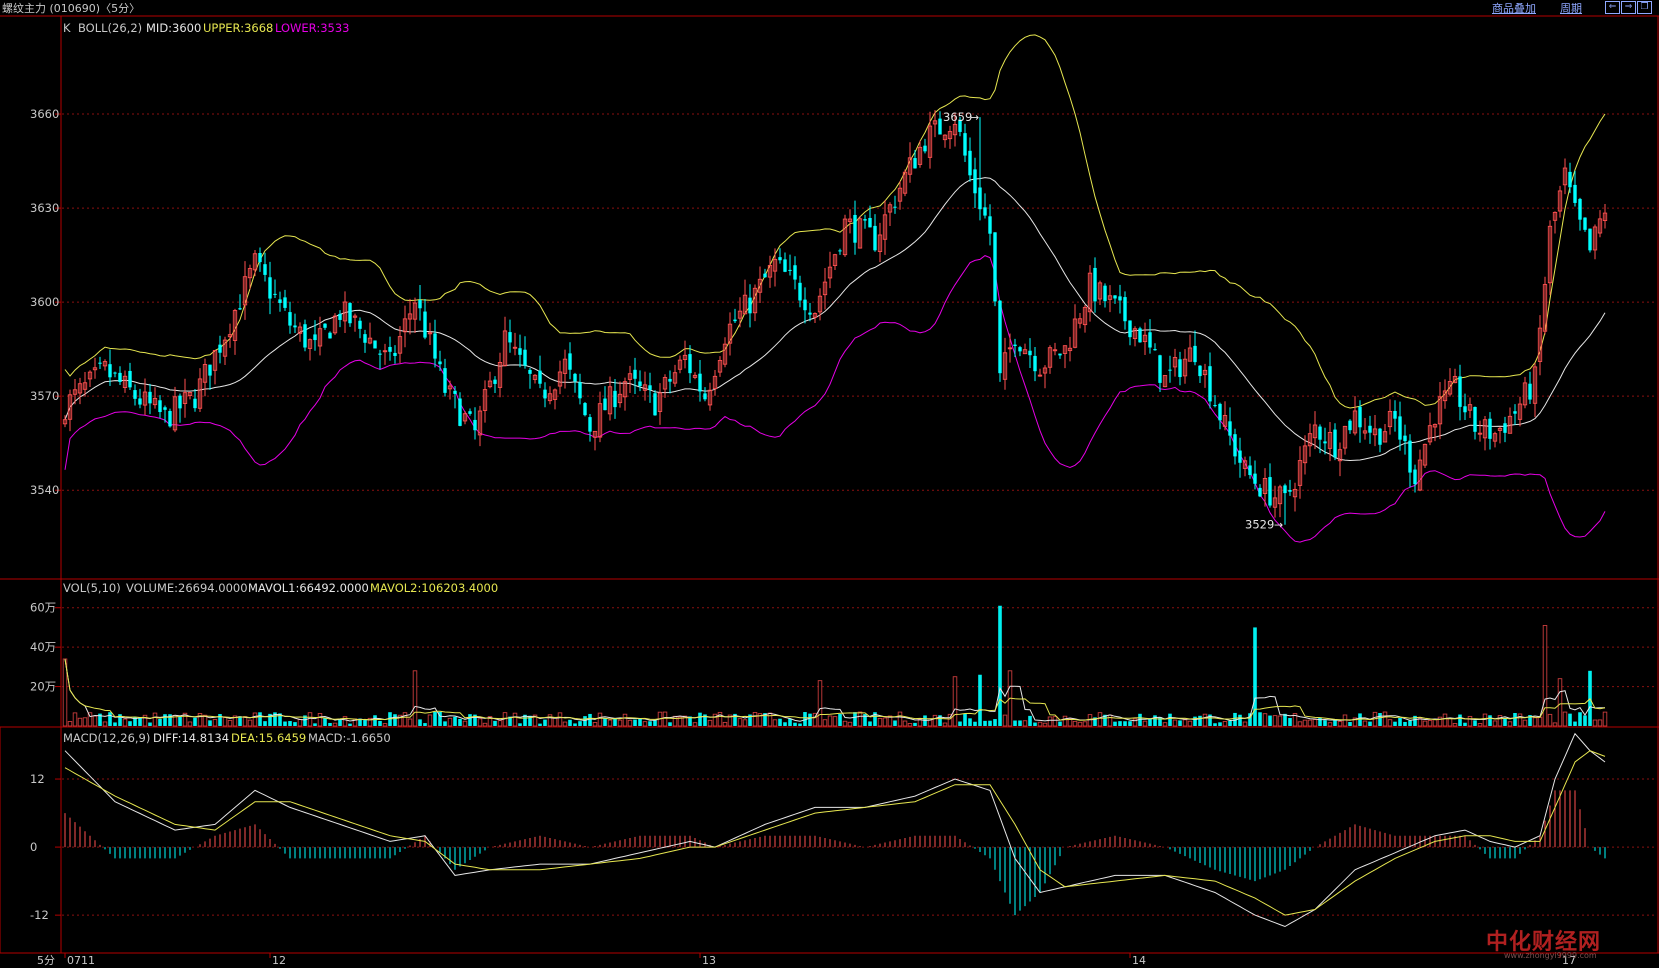 The width and height of the screenshot is (1659, 968). Describe the element at coordinates (434, 588) in the screenshot. I see `vol-mavol2-value: MAVOL2:106203.4000` at that location.